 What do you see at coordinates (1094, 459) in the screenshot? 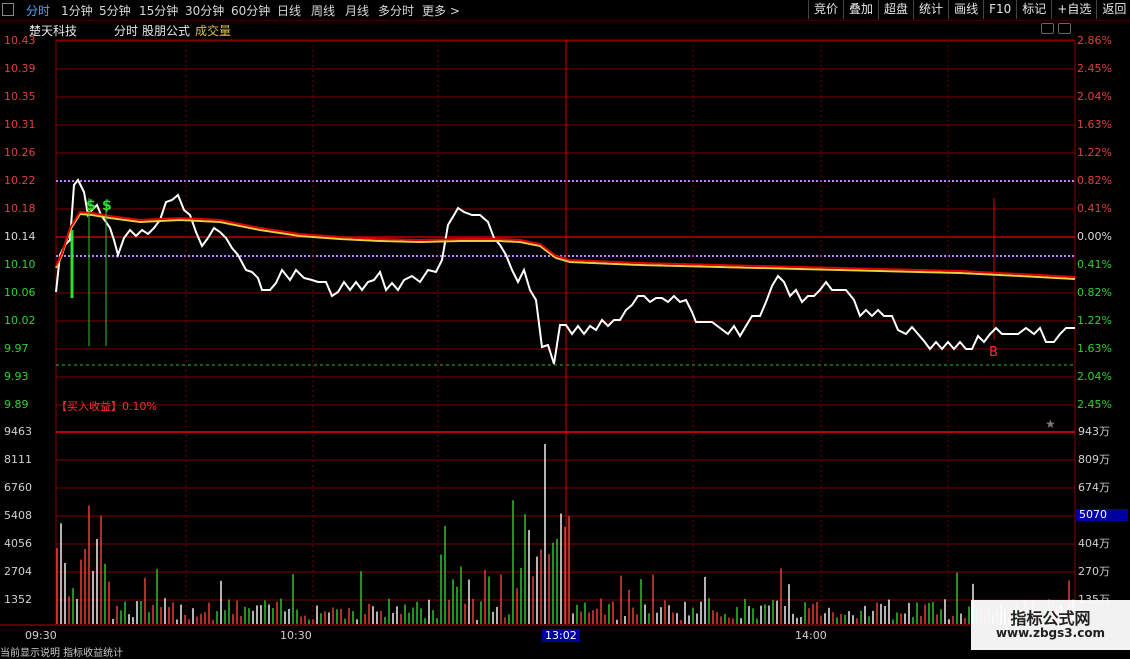
I see `volume-label-right: 809万` at bounding box center [1094, 459].